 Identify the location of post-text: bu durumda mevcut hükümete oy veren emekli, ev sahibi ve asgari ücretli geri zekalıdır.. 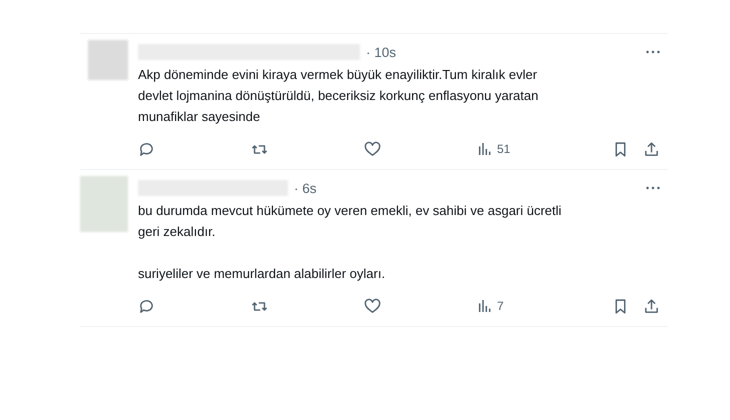
(350, 221).